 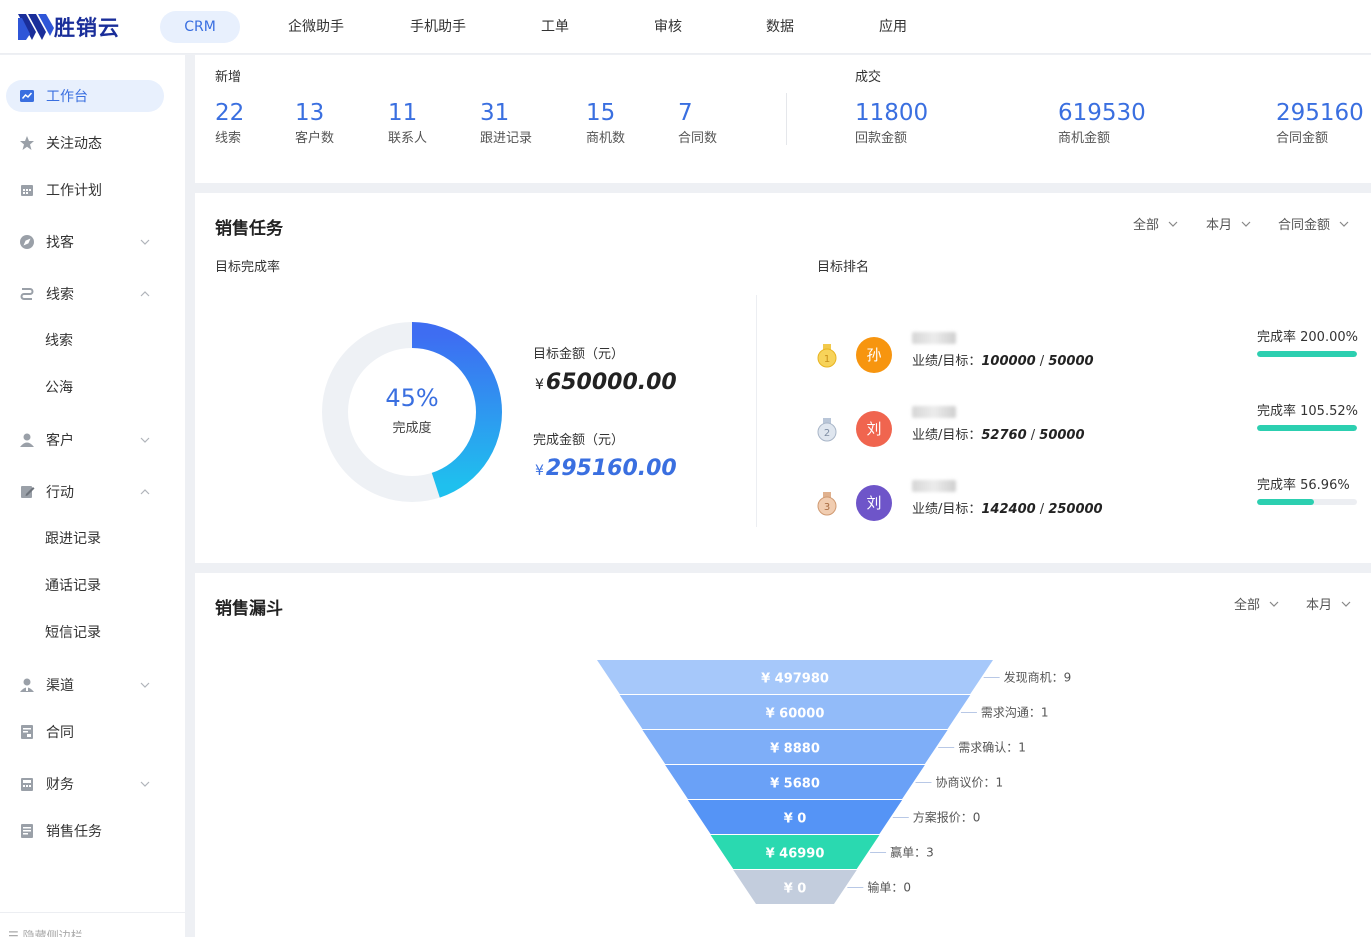 What do you see at coordinates (697, 122) in the screenshot?
I see `stat-contracts: 7 合同数` at bounding box center [697, 122].